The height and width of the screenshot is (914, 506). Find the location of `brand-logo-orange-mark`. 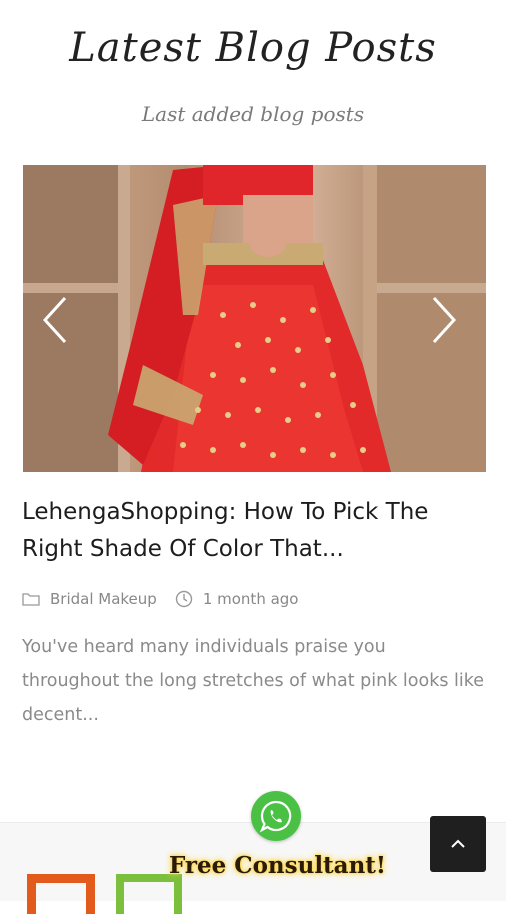

brand-logo-orange-mark is located at coordinates (61, 894).